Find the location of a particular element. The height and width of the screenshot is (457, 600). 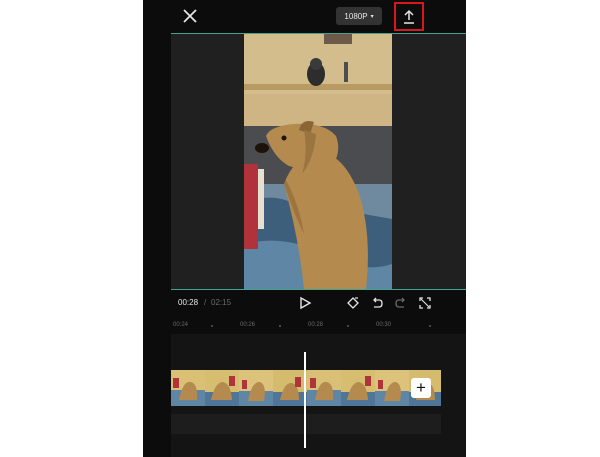

video-frame-image is located at coordinates (318, 161).